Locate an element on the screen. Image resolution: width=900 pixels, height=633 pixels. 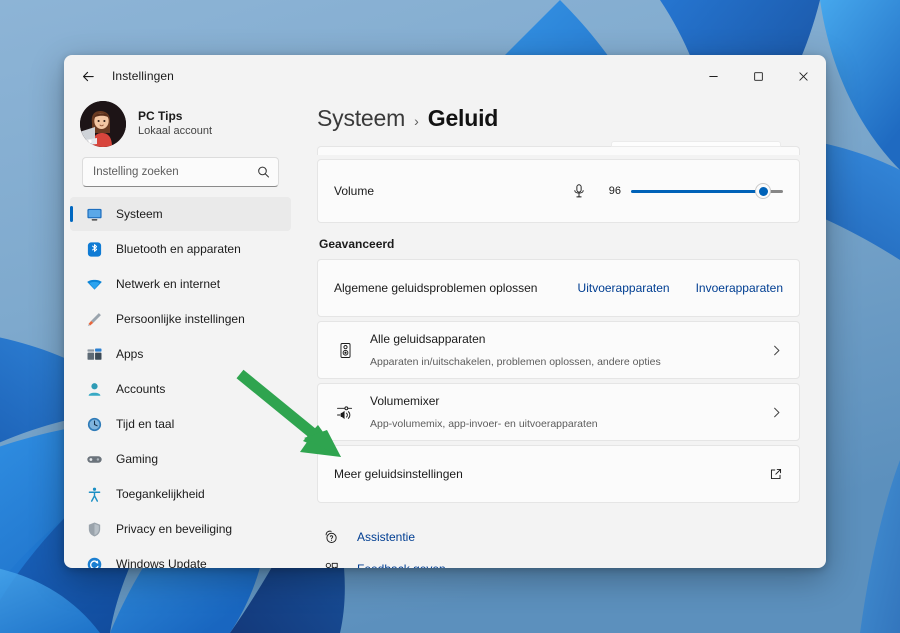
more-sound-settings-row: Meer geluidsinstellingen is located at coordinates (558, 474).